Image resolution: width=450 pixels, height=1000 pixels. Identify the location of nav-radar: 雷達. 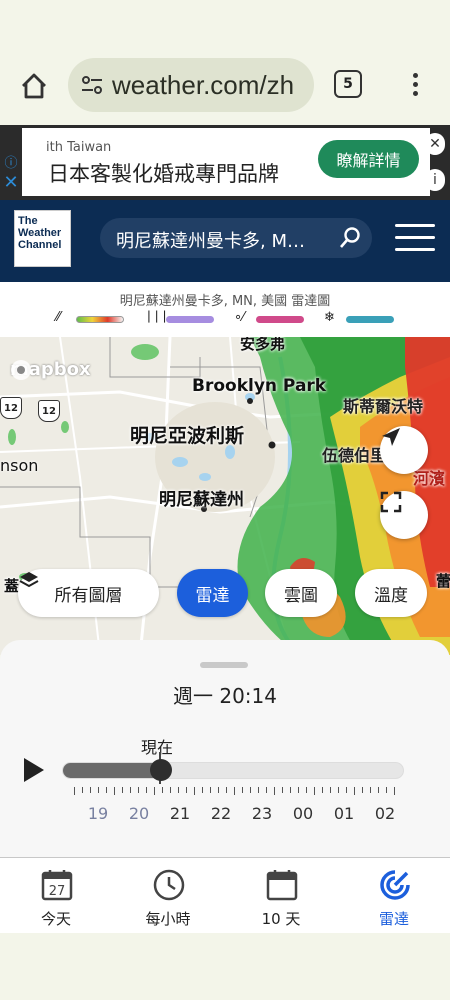
(394, 896).